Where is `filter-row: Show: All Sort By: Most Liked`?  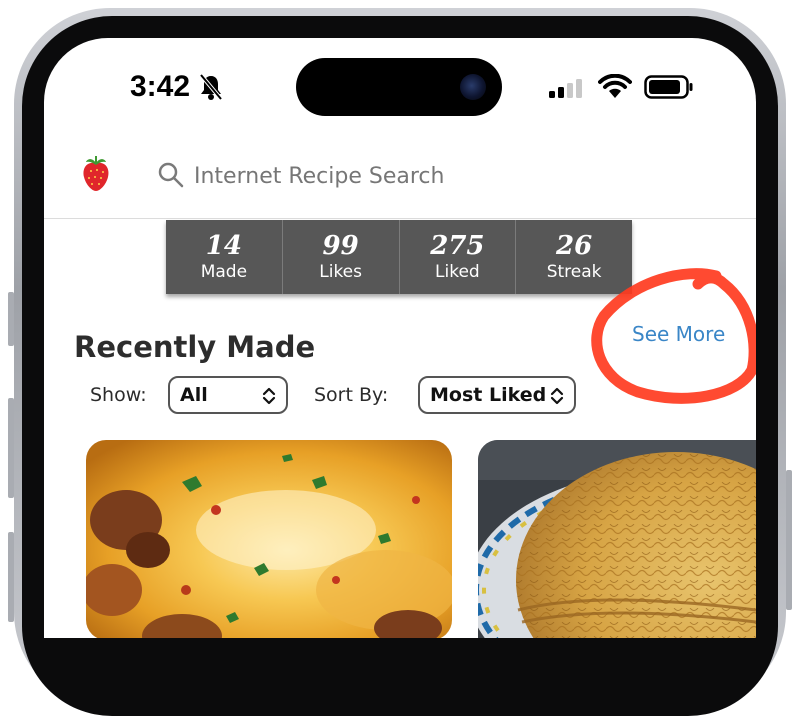 filter-row: Show: All Sort By: Most Liked is located at coordinates (390, 396).